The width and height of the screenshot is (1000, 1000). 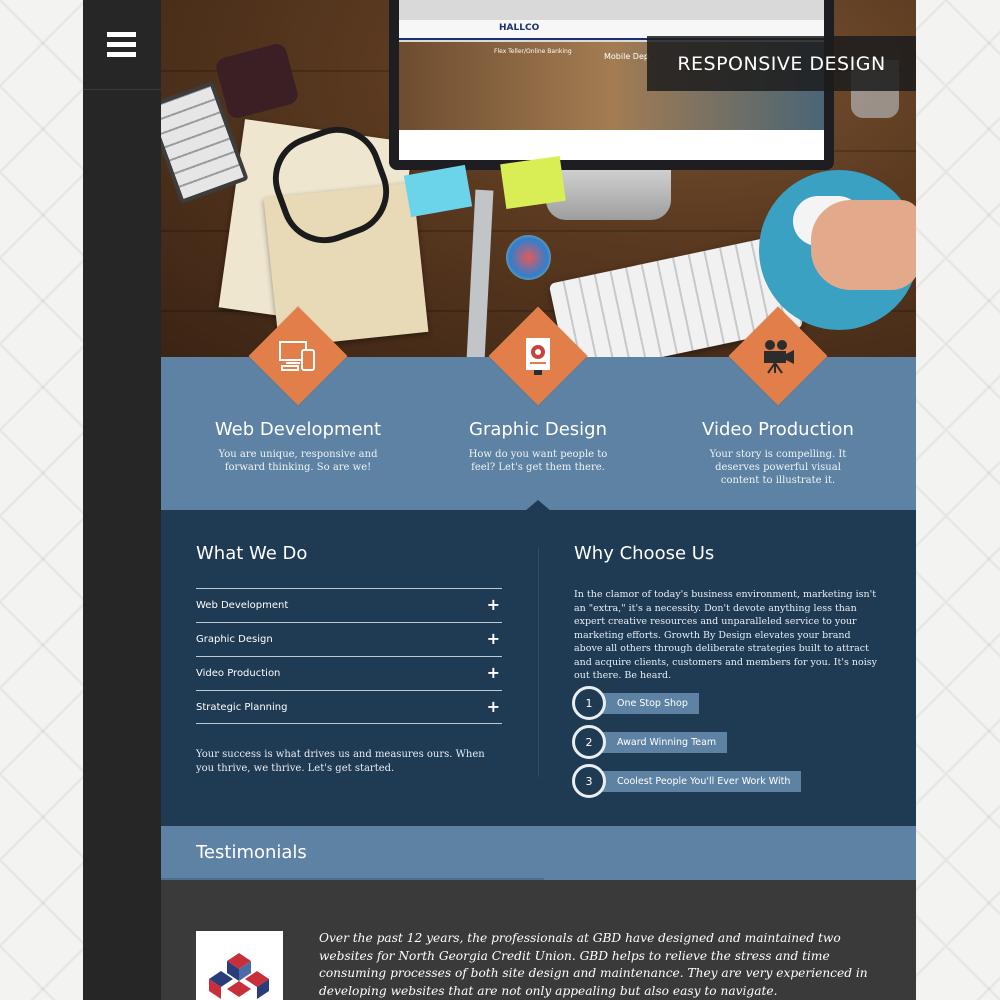 What do you see at coordinates (533, 182) in the screenshot?
I see `sticky-note-yellow` at bounding box center [533, 182].